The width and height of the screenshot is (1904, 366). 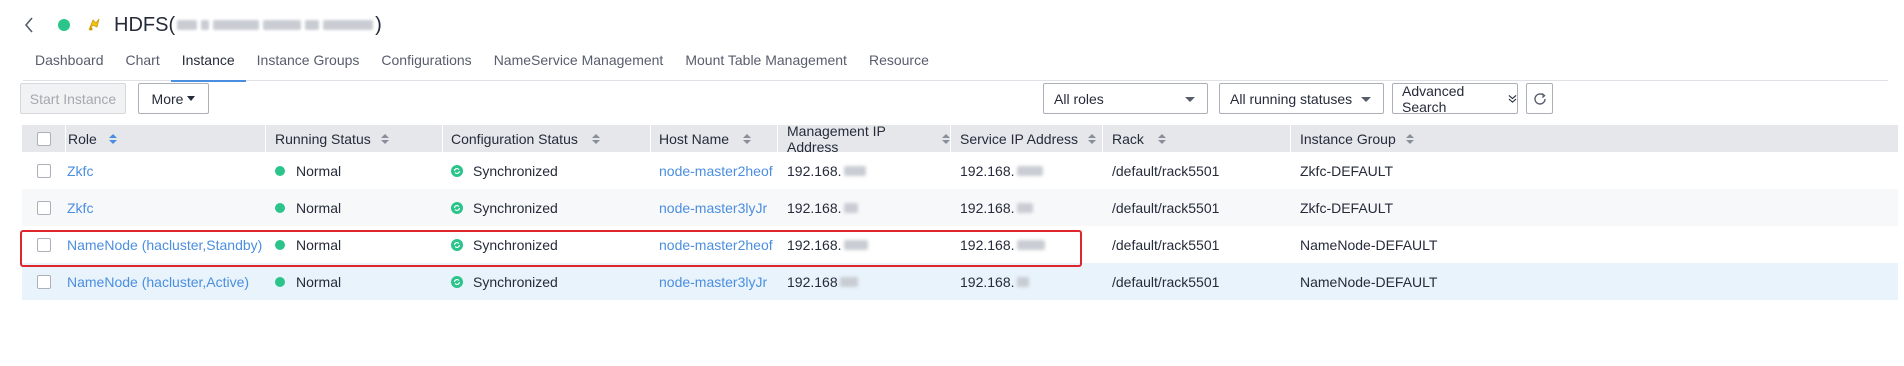 What do you see at coordinates (1422, 244) in the screenshot?
I see `instance-group-cell: NameNode-DEFAULT` at bounding box center [1422, 244].